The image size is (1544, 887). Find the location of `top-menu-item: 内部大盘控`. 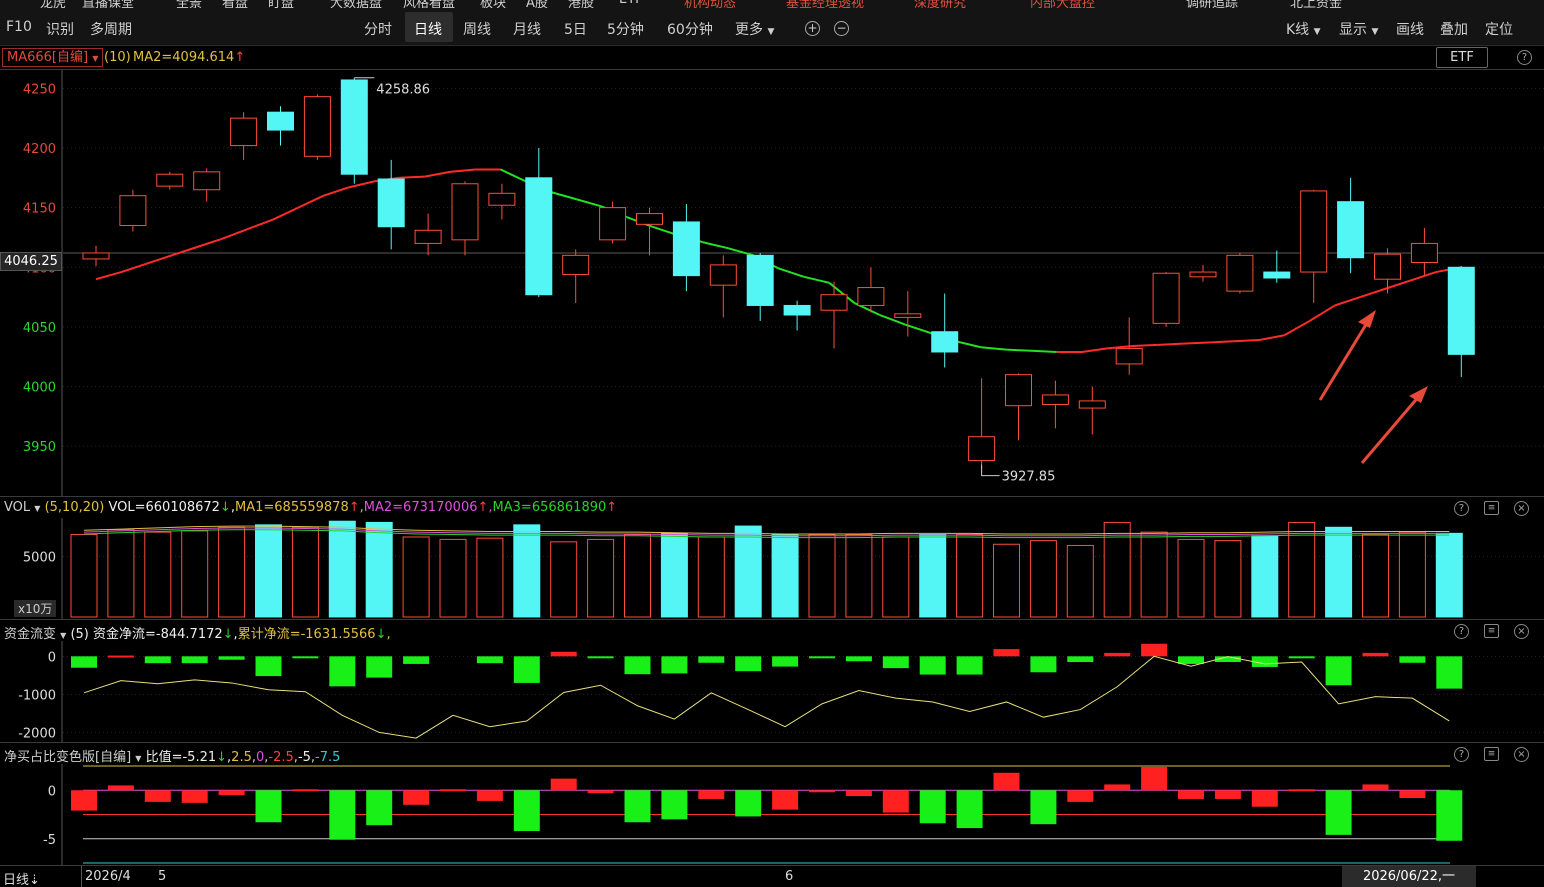

top-menu-item: 内部大盘控 is located at coordinates (1062, 4).